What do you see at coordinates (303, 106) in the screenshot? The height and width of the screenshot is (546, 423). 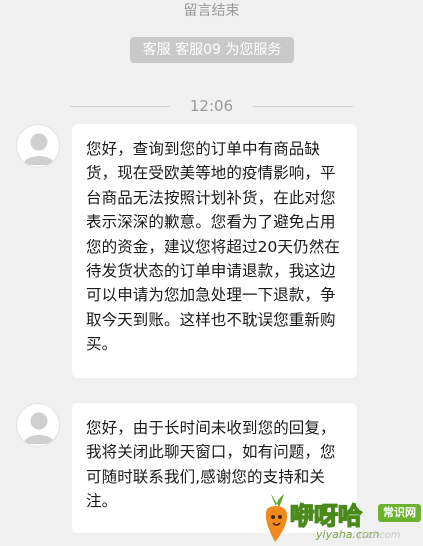 I see `divider-line-right` at bounding box center [303, 106].